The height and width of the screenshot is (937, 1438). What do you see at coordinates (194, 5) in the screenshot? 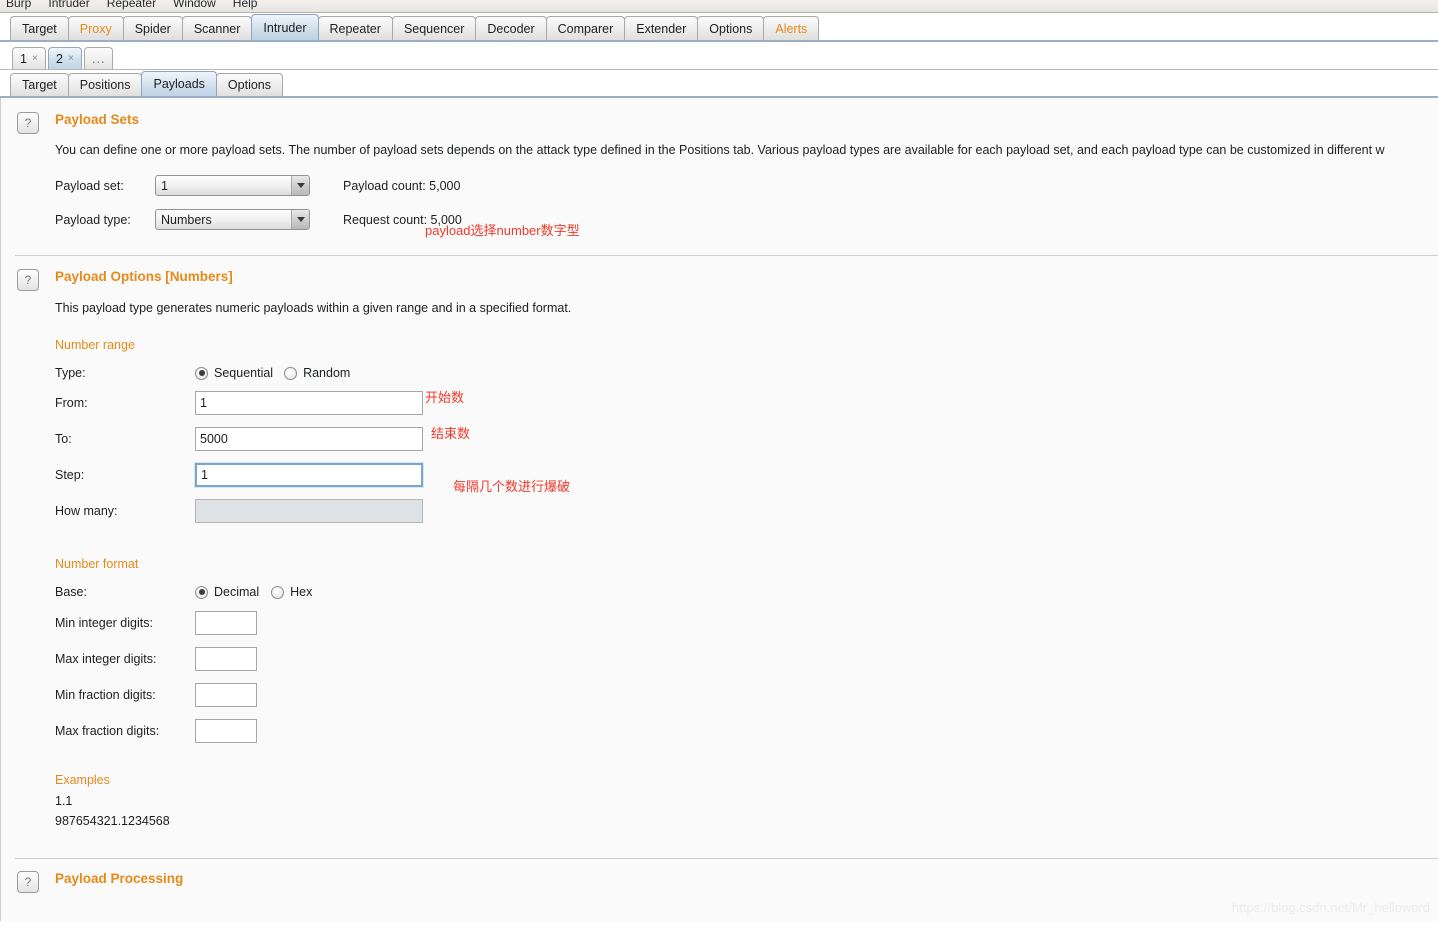
I see `menu-item-window: Window` at bounding box center [194, 5].